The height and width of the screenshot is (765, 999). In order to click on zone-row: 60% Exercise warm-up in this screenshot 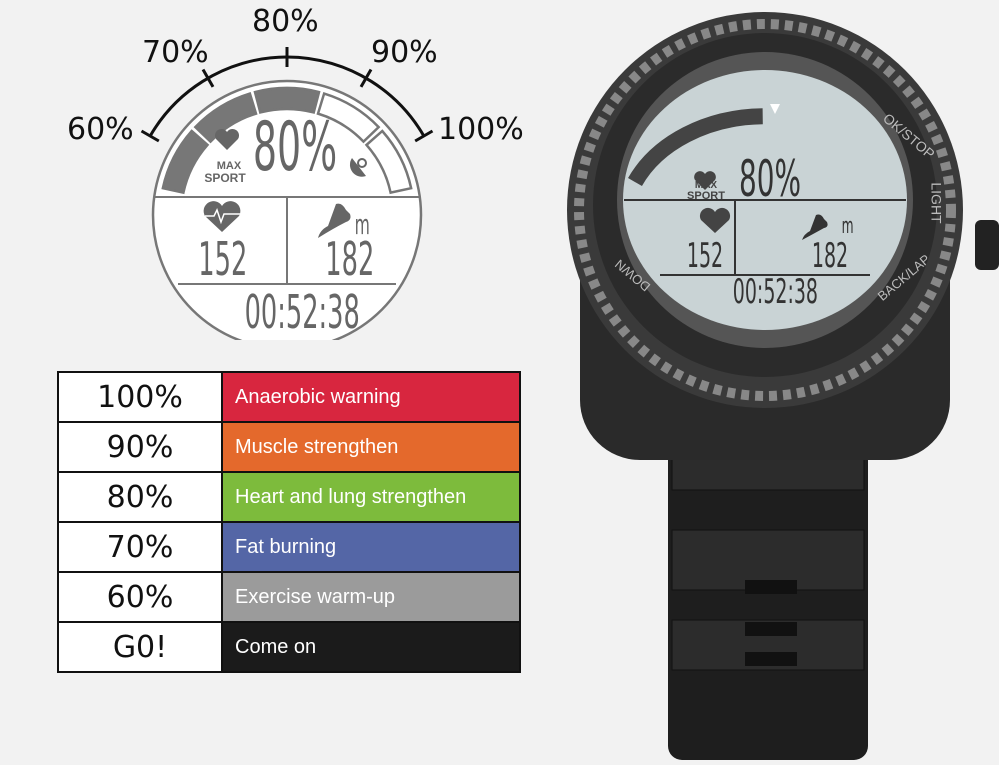, I will do `click(289, 597)`.